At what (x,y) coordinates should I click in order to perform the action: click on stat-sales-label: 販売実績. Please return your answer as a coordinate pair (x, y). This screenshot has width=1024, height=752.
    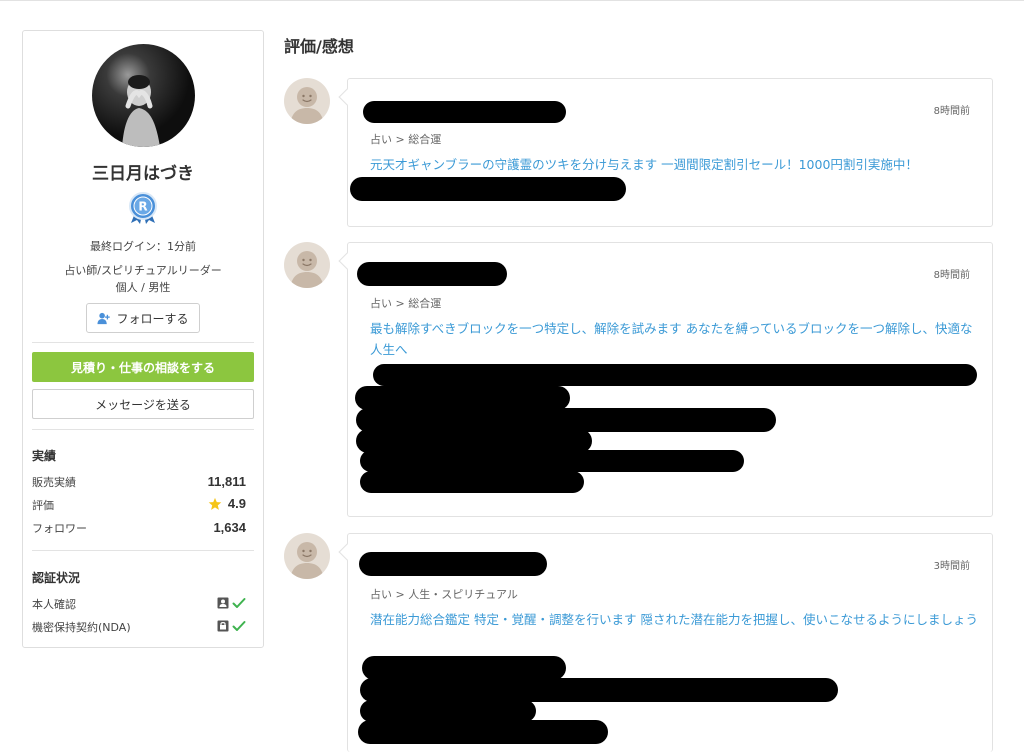
    Looking at the image, I should click on (54, 482).